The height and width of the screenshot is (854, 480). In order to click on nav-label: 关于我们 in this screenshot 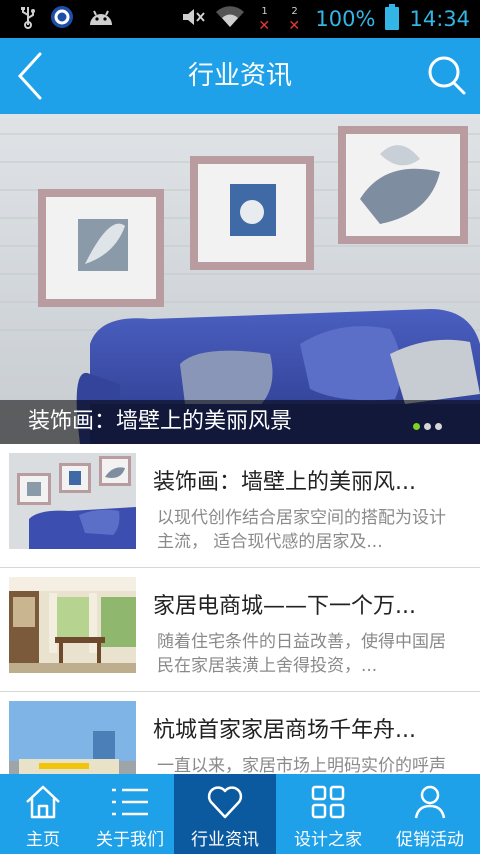, I will do `click(130, 840)`.